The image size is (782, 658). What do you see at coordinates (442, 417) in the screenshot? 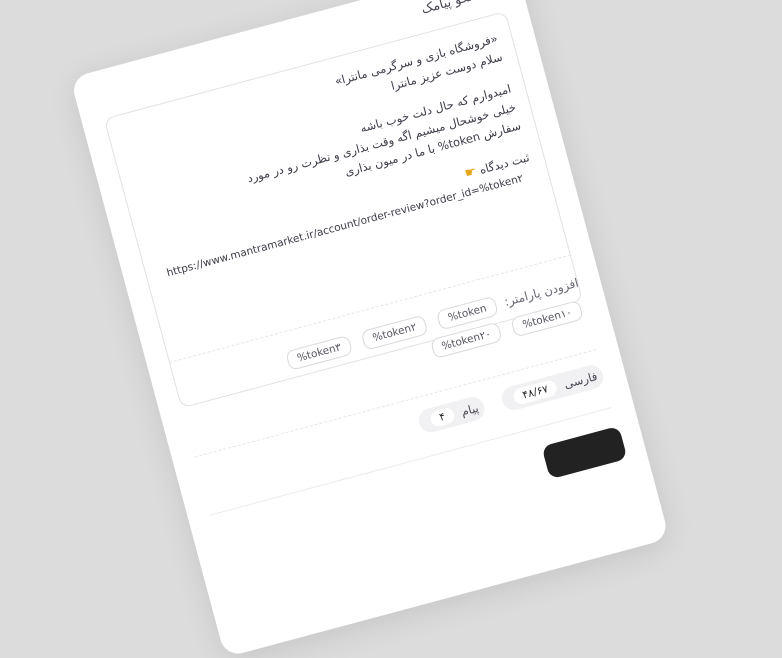
I see `sms-count: ۴` at bounding box center [442, 417].